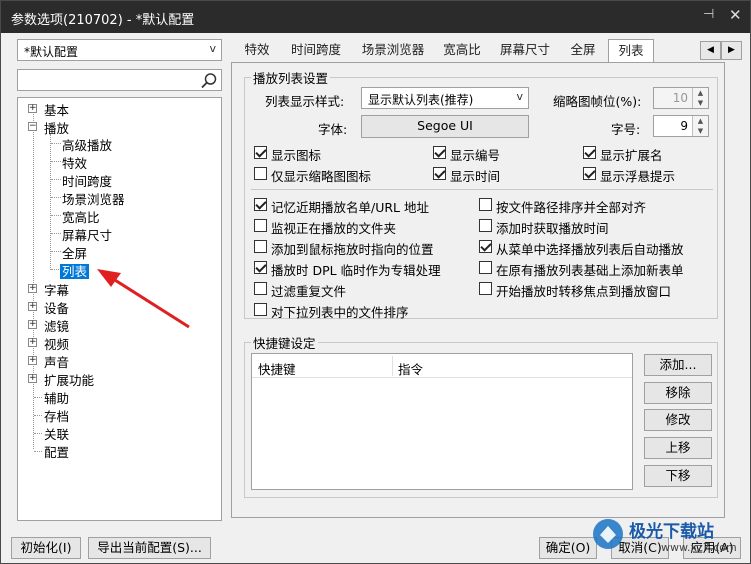 This screenshot has height=564, width=751. I want to click on move-down-button: 下移, so click(678, 476).